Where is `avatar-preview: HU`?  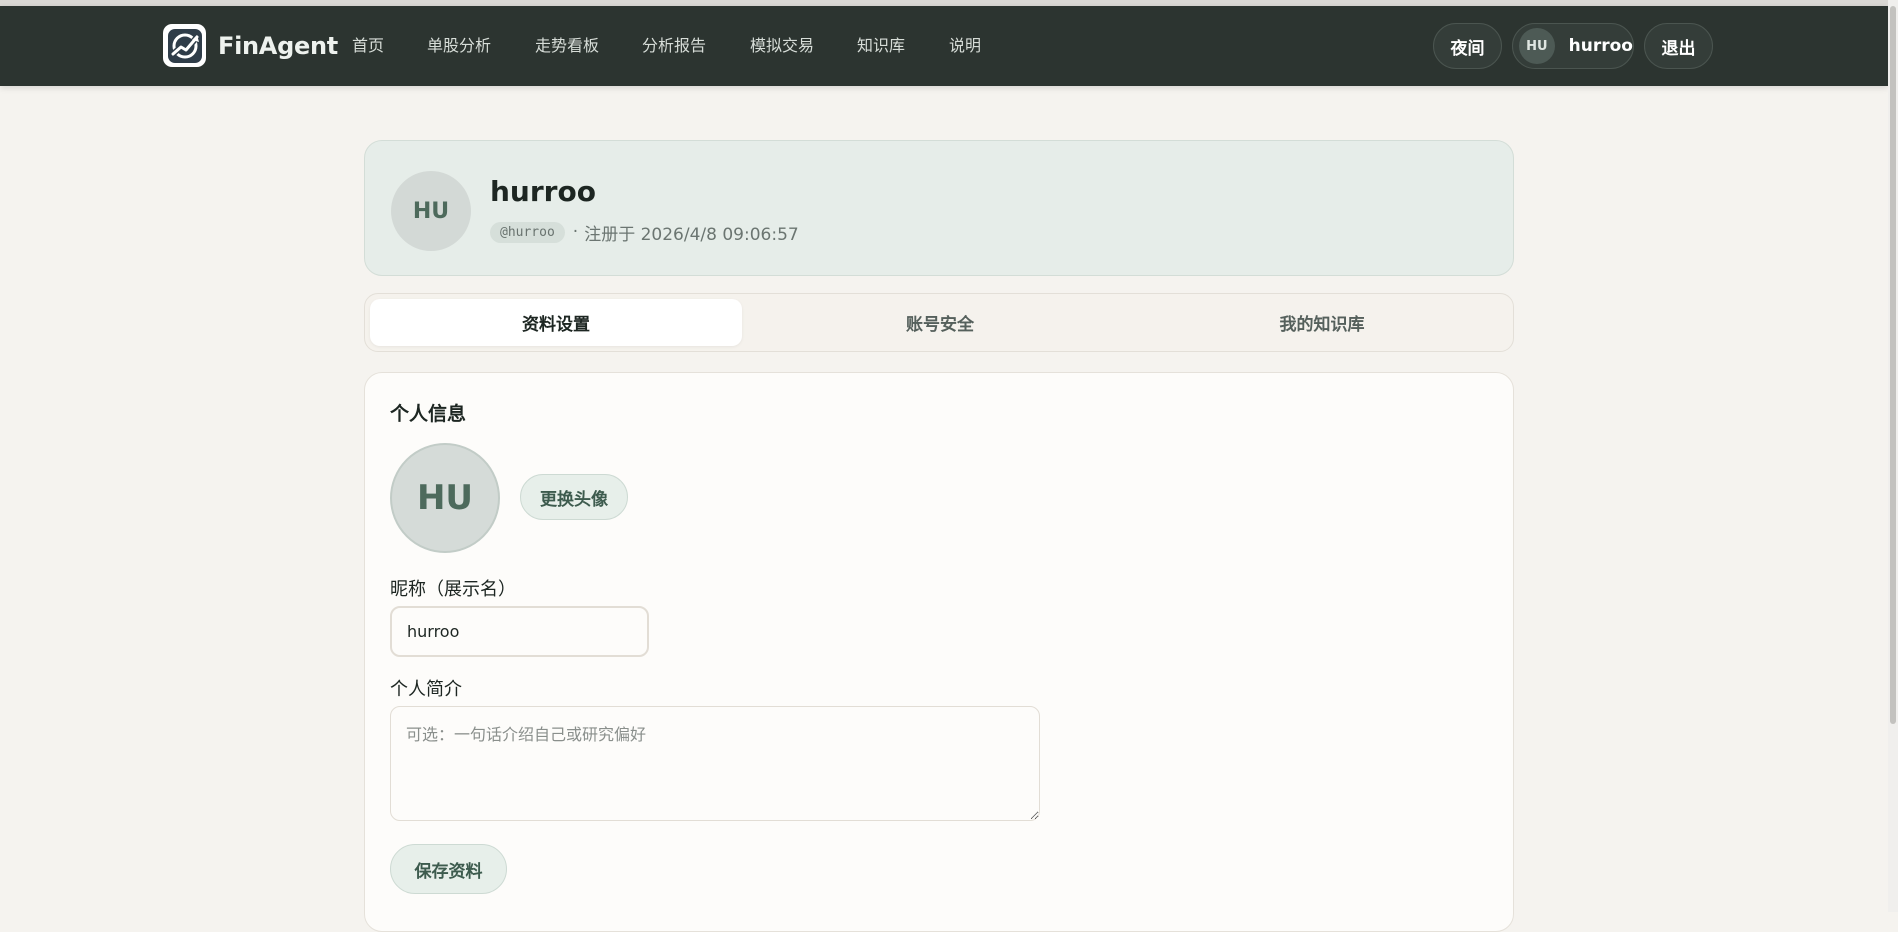
avatar-preview: HU is located at coordinates (445, 498).